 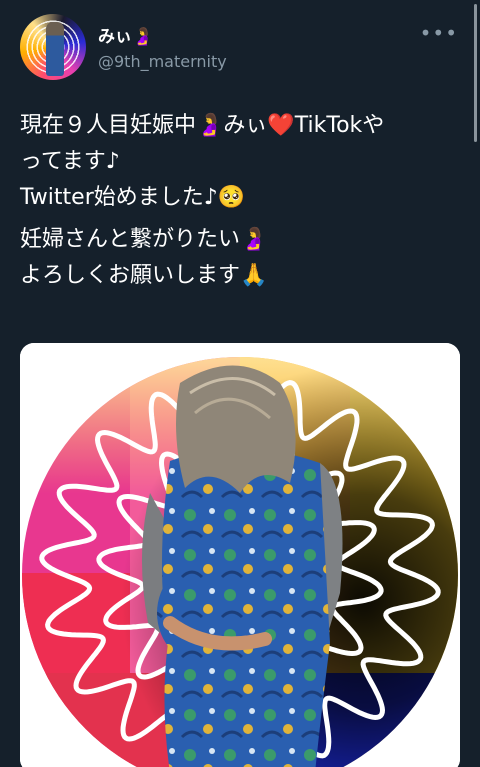 I want to click on avatar-figure, so click(x=55, y=49).